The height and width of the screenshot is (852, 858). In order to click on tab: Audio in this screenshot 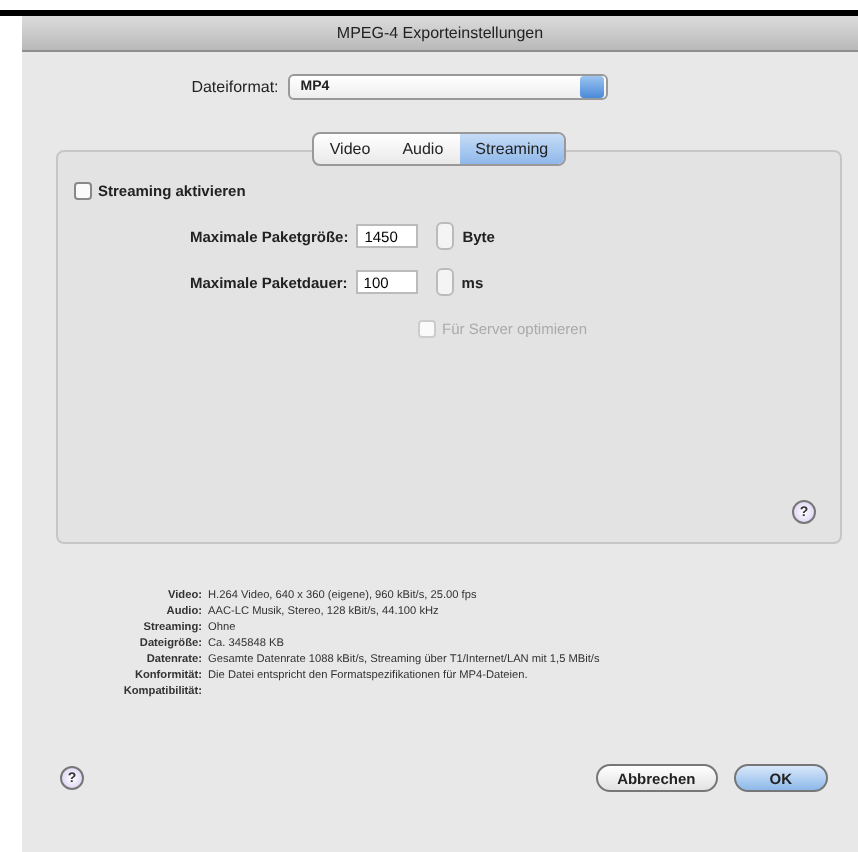, I will do `click(423, 149)`.